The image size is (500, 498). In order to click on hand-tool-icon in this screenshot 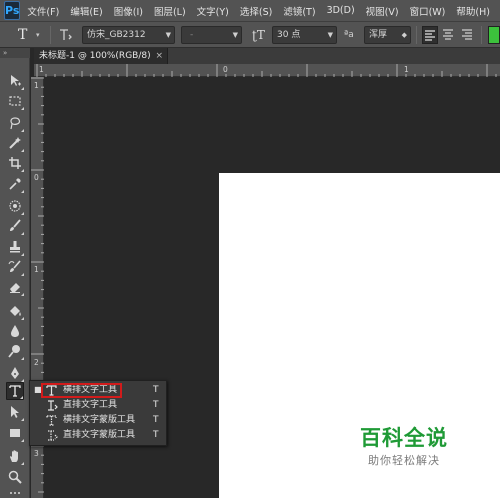, I will do `click(15, 456)`.